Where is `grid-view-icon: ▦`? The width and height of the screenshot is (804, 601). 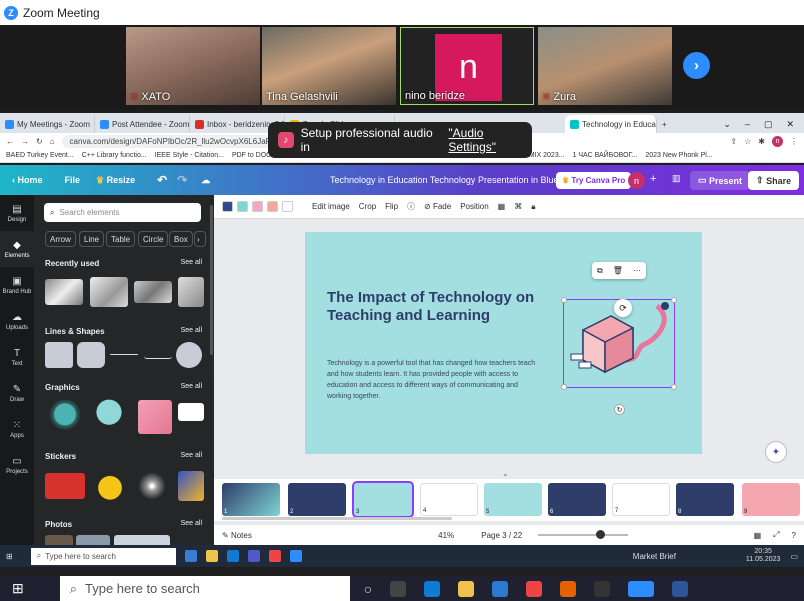 grid-view-icon: ▦ is located at coordinates (758, 535).